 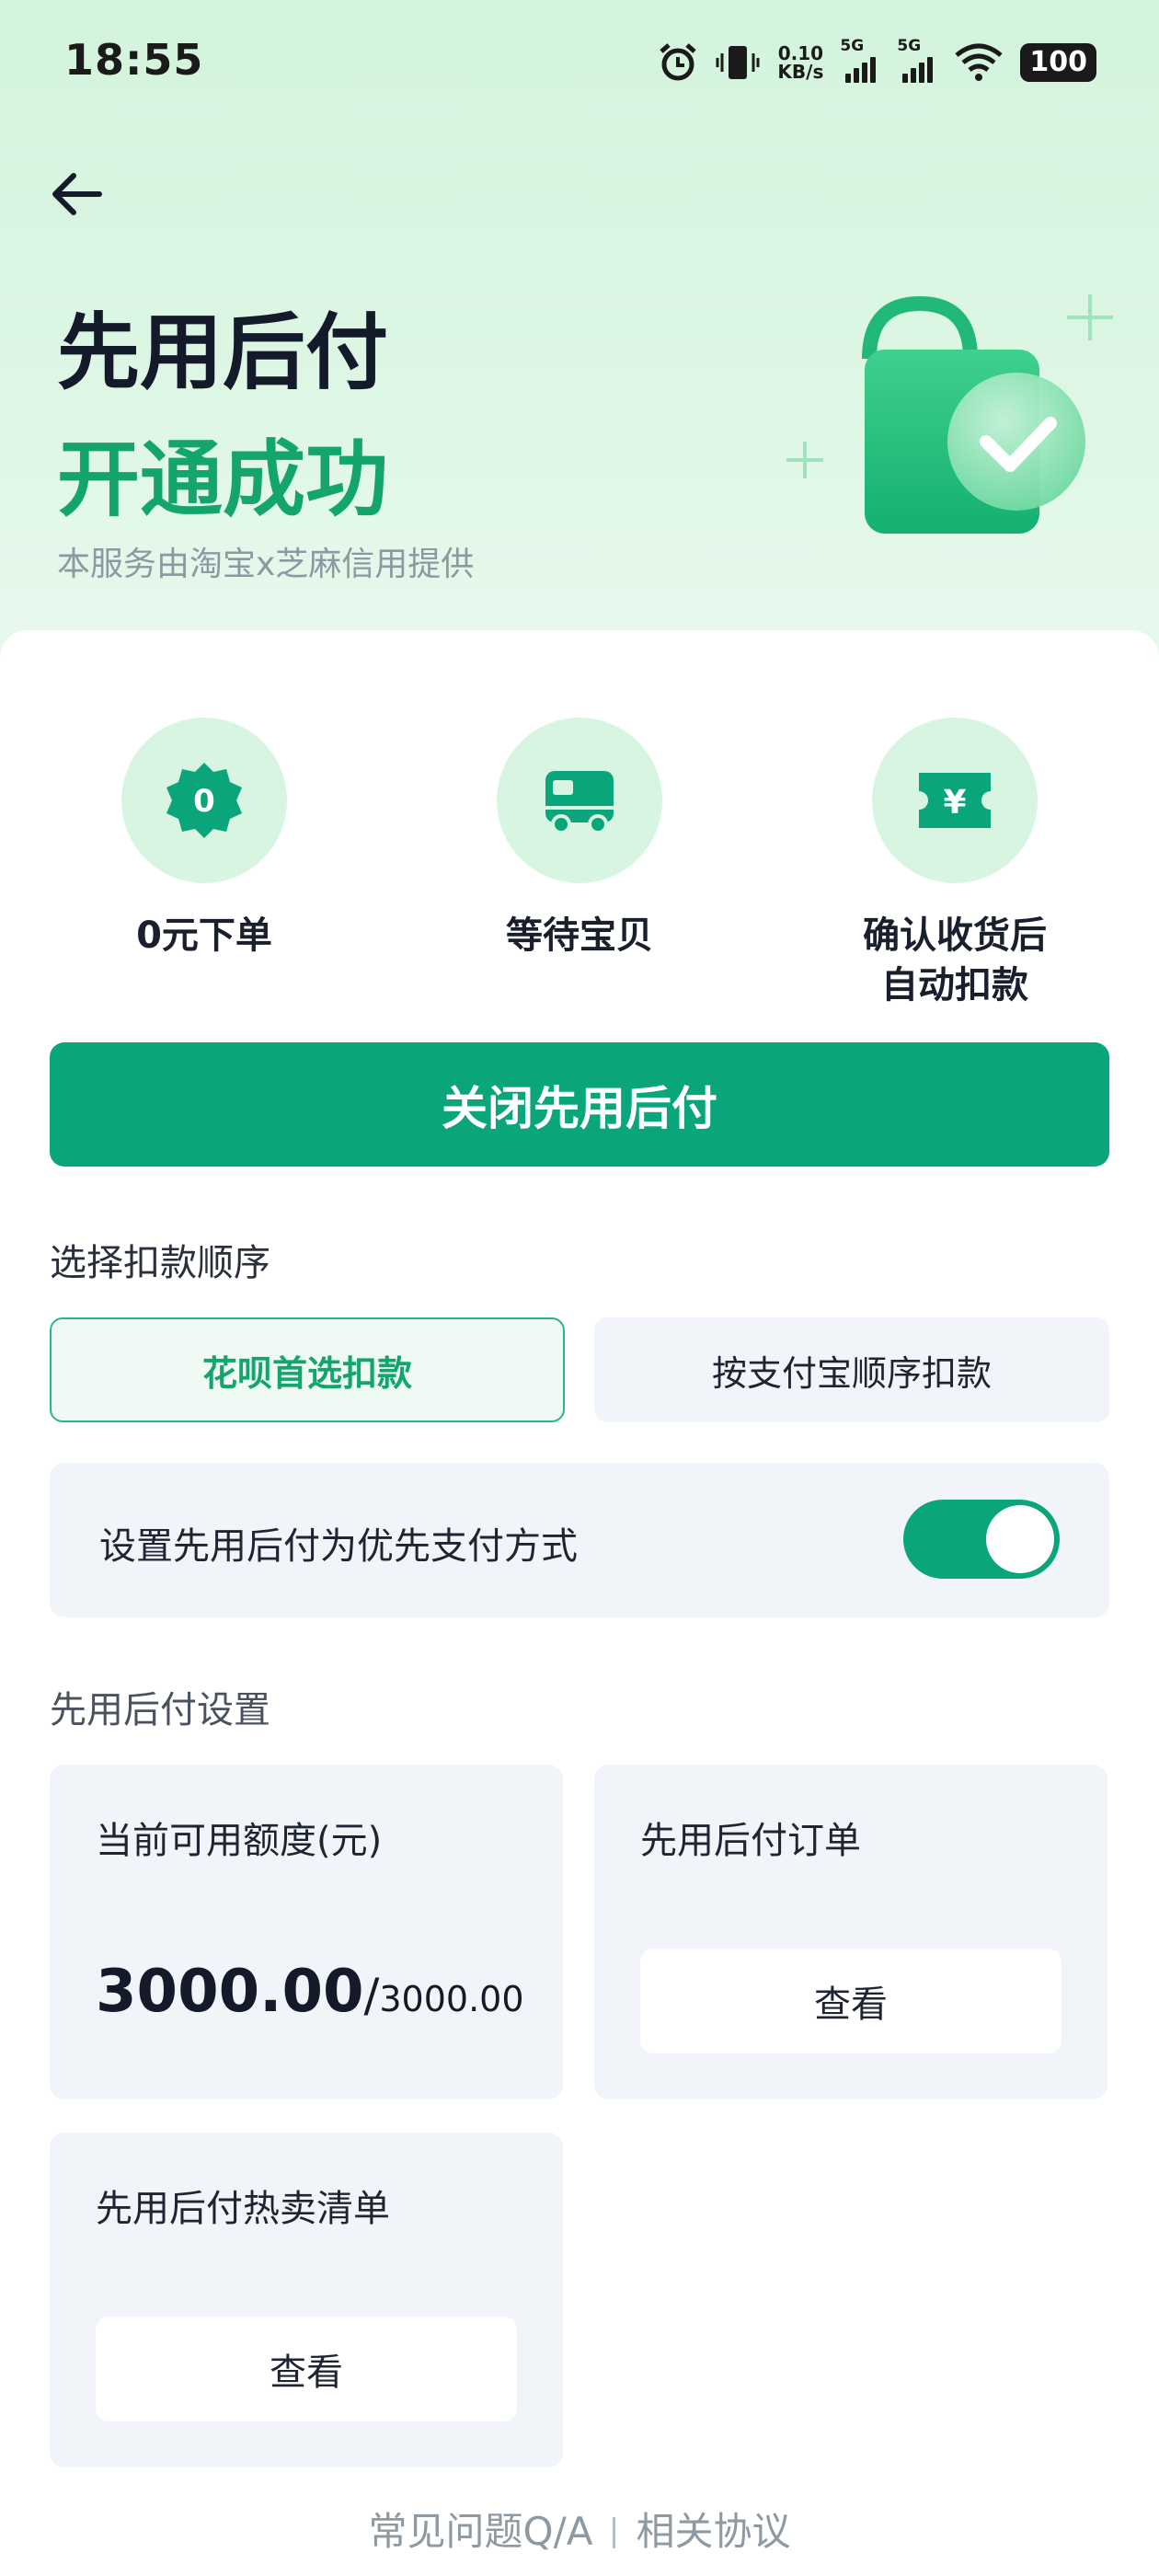 What do you see at coordinates (955, 960) in the screenshot?
I see `feature-label: 确认收货后 自动扣款` at bounding box center [955, 960].